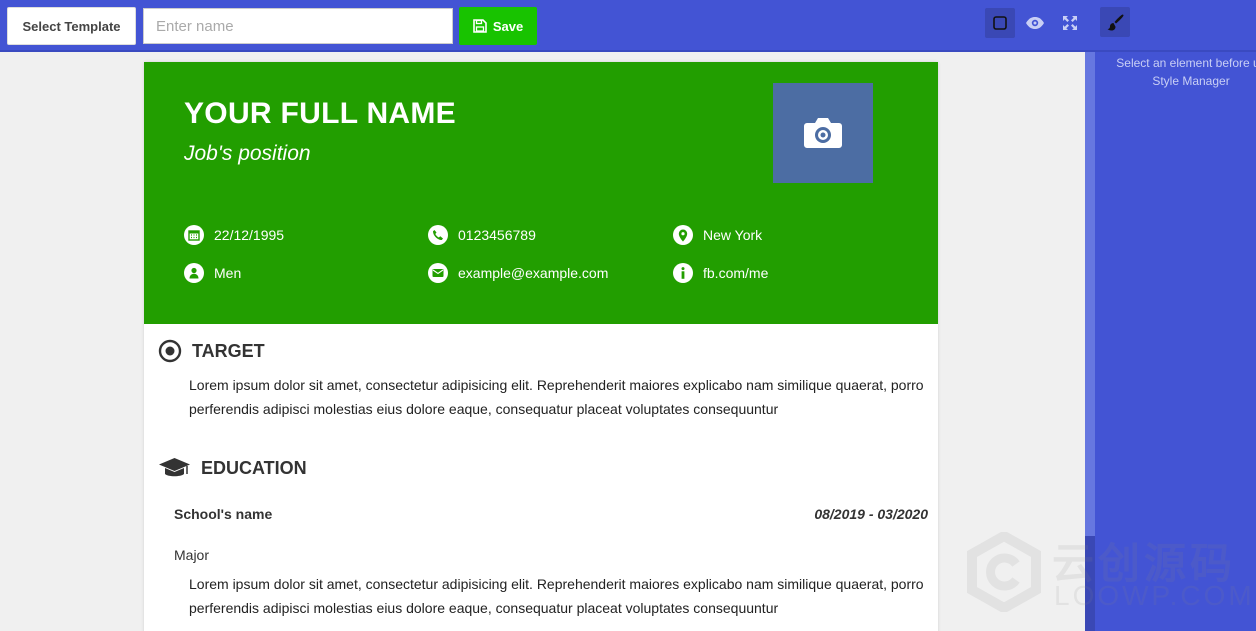  I want to click on city-text: New York, so click(733, 235).